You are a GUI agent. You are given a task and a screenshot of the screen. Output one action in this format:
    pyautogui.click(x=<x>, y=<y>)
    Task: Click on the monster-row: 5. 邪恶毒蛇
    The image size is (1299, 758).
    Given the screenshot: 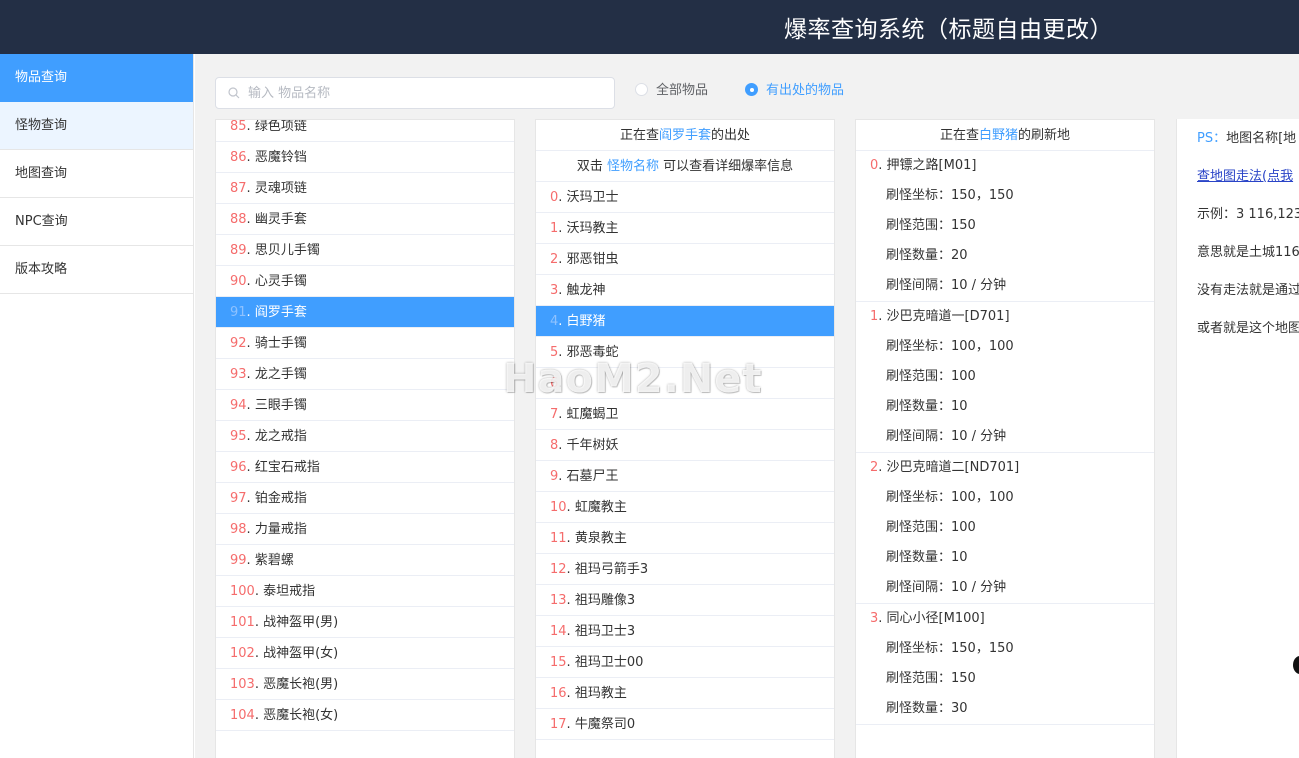 What is the action you would take?
    pyautogui.click(x=685, y=352)
    